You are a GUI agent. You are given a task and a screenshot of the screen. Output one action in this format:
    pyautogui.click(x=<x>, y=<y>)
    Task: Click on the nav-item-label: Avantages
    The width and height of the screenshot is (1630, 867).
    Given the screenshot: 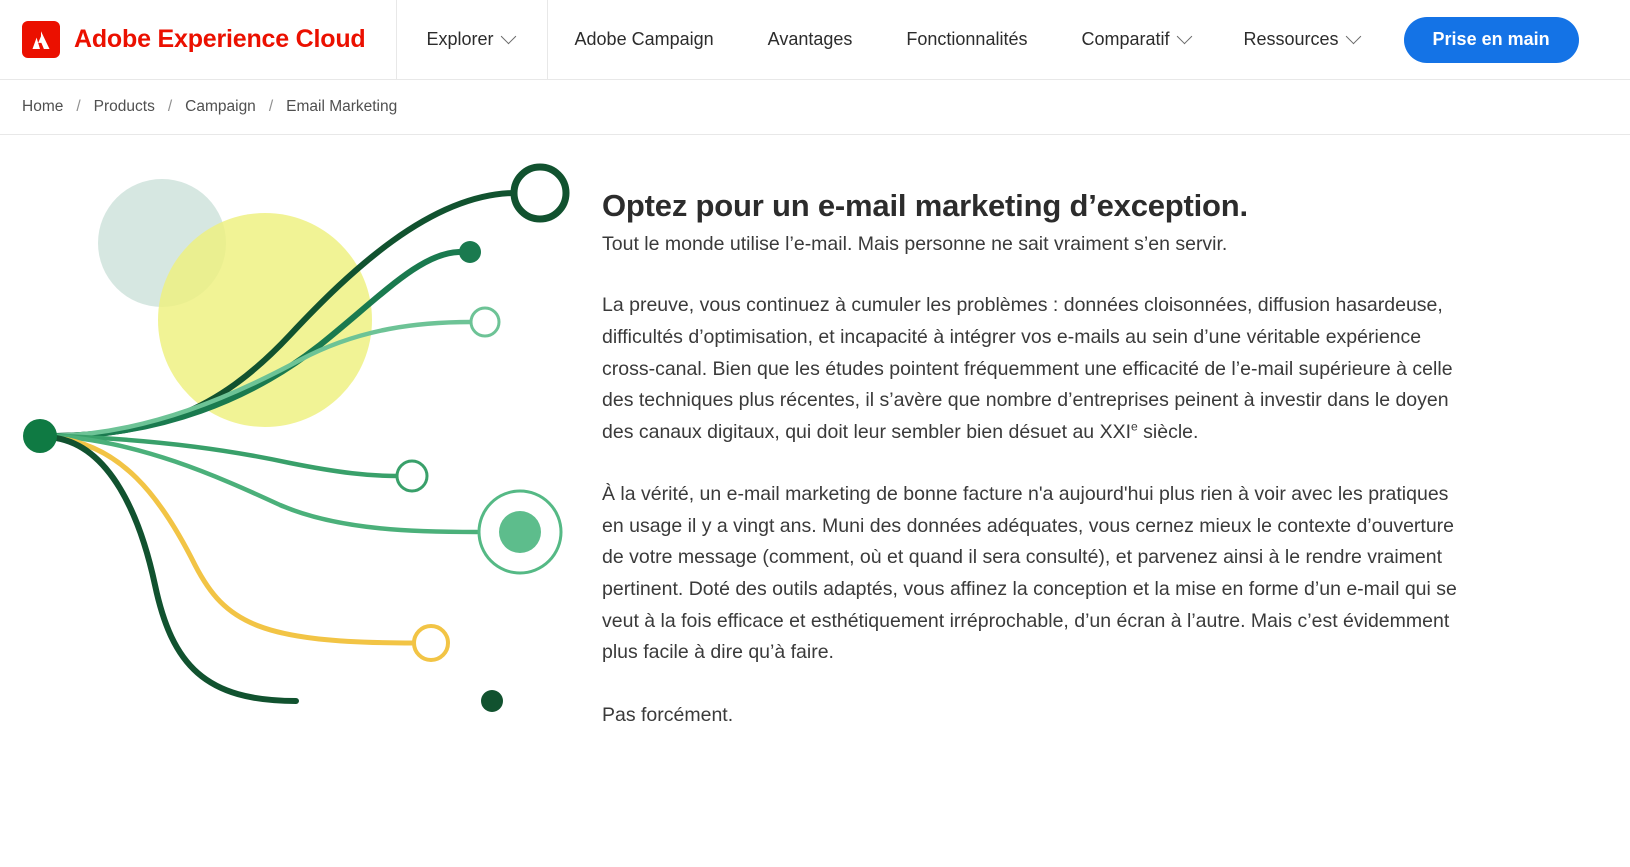 What is the action you would take?
    pyautogui.click(x=810, y=39)
    